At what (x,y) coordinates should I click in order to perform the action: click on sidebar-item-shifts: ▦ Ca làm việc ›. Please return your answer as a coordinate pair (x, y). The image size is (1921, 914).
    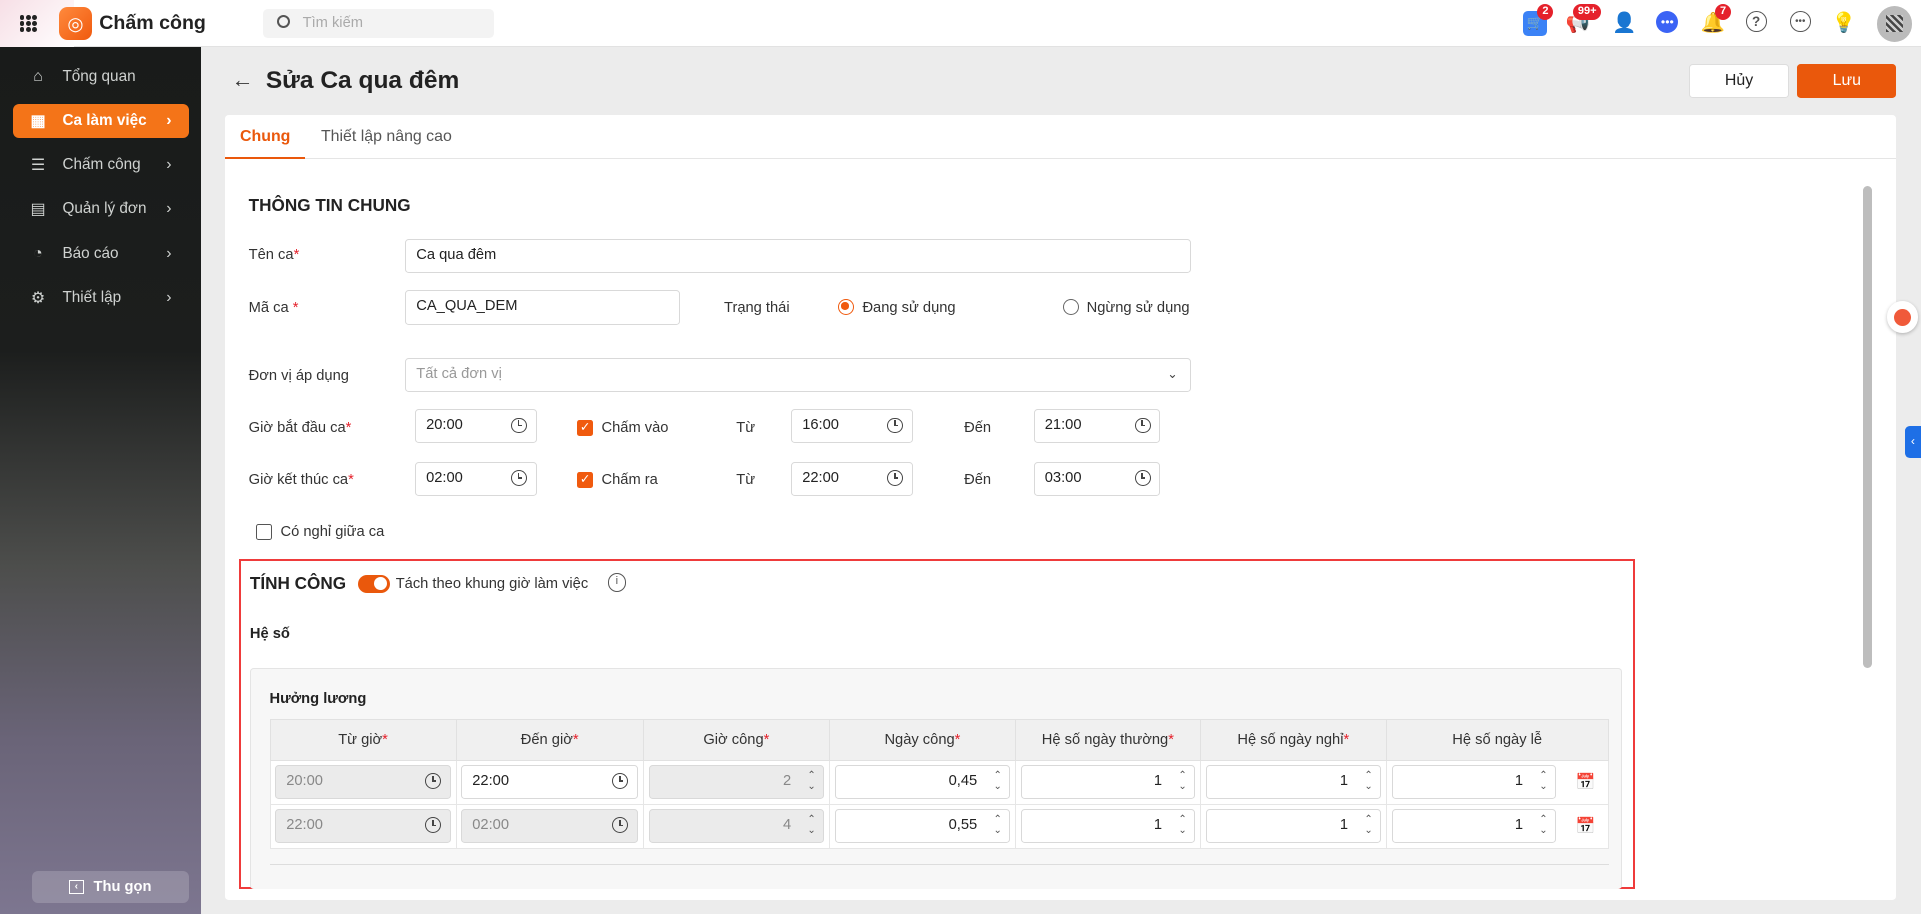
    Looking at the image, I should click on (101, 121).